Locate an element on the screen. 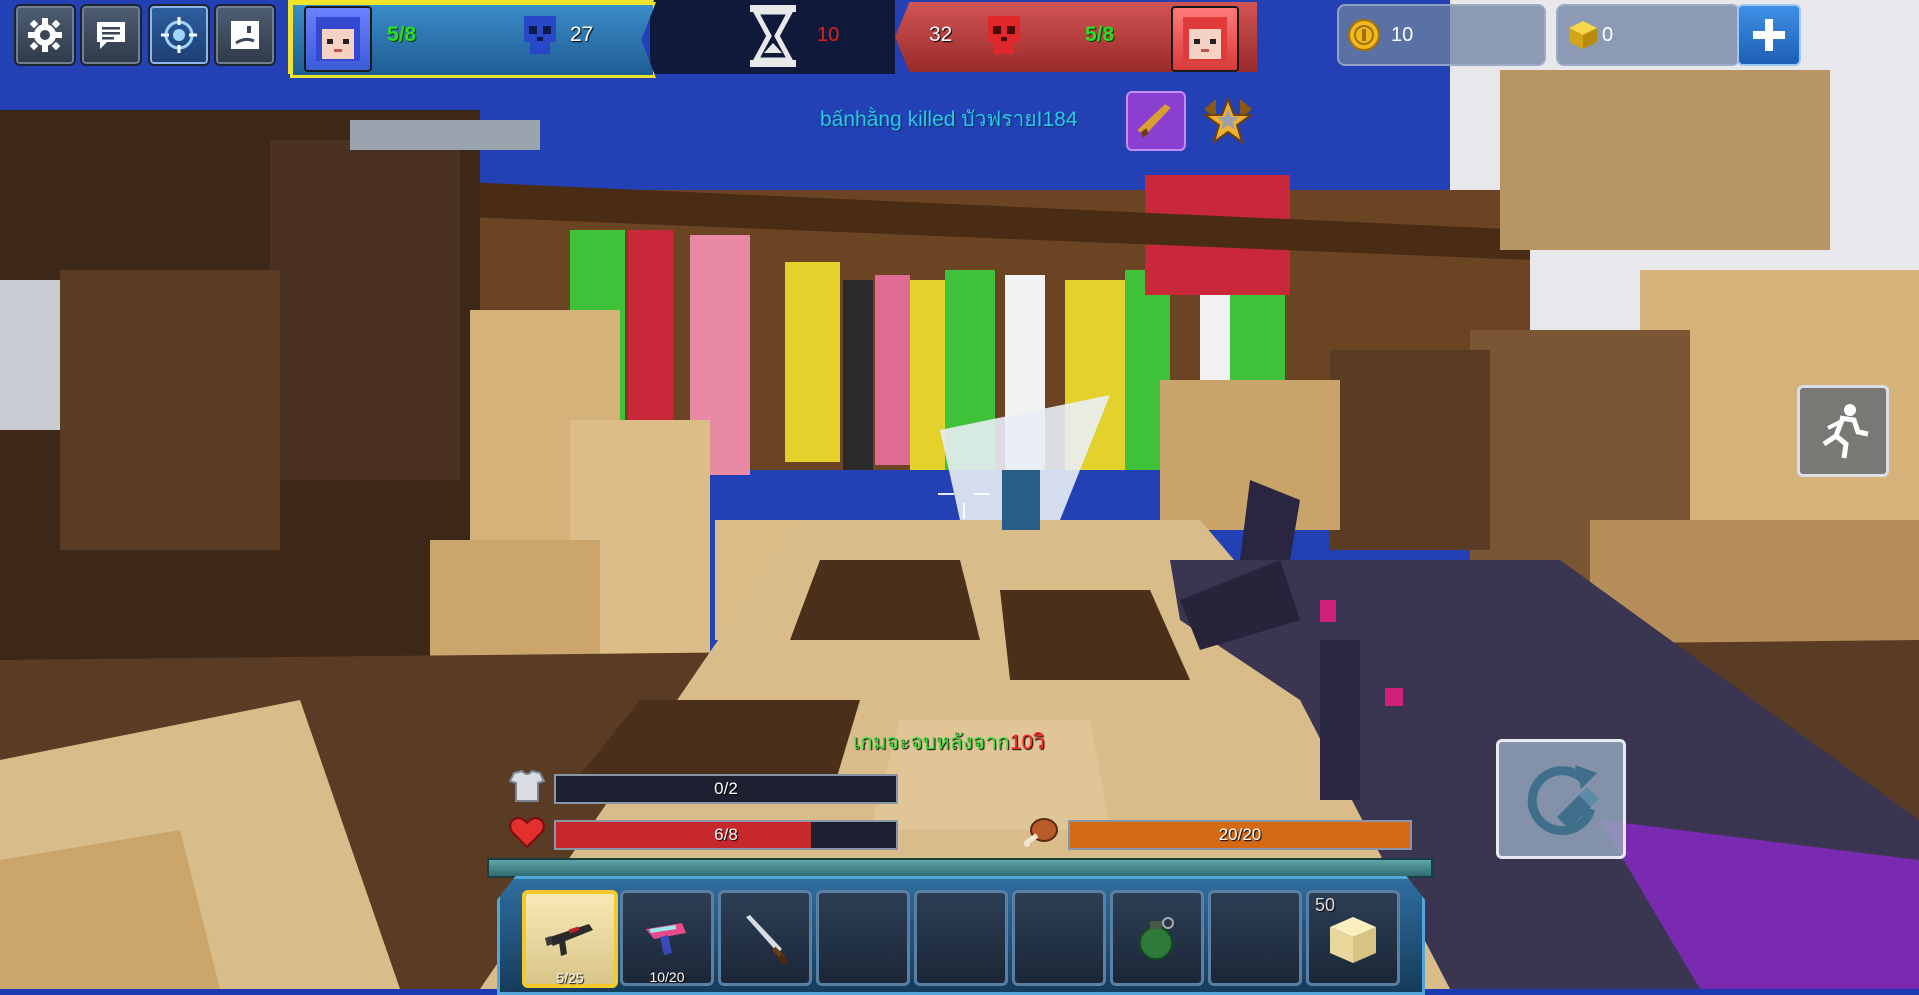  game-end-countdown: เกมจะจบหลังจาก10วิ is located at coordinates (949, 742).